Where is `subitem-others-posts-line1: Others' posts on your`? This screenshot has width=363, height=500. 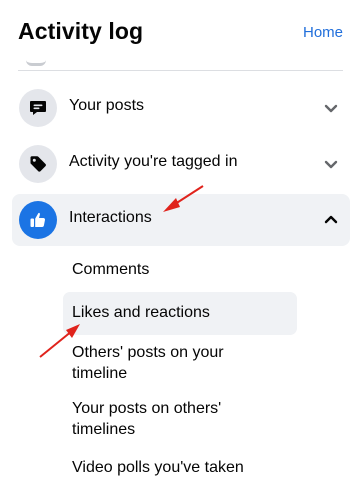
subitem-others-posts-line1: Others' posts on your is located at coordinates (148, 352).